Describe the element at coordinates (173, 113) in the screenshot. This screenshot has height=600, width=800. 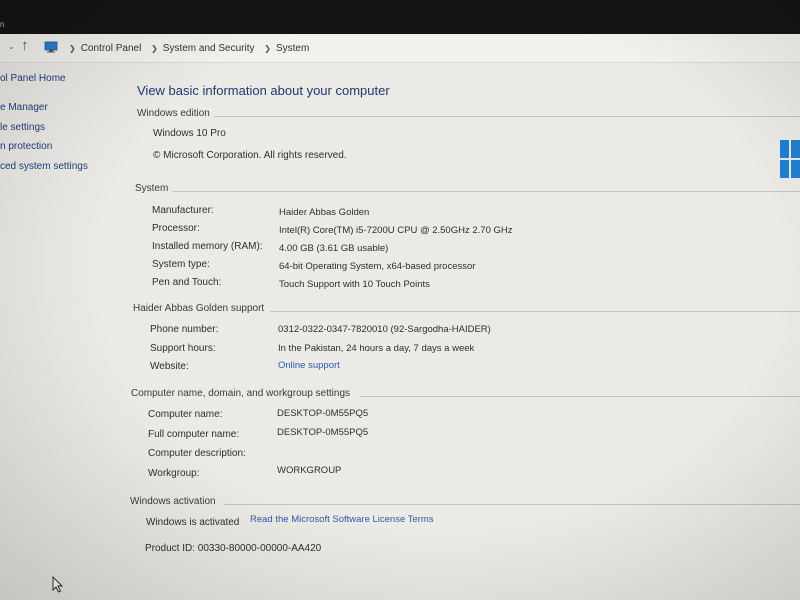
I see `windows-edition-heading: Windows edition` at that location.